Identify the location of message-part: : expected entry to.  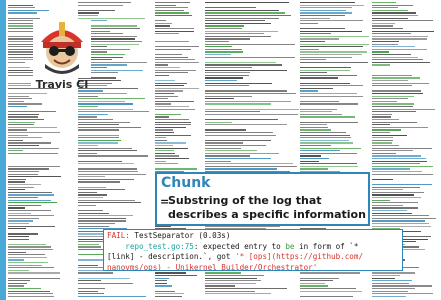
(239, 246).